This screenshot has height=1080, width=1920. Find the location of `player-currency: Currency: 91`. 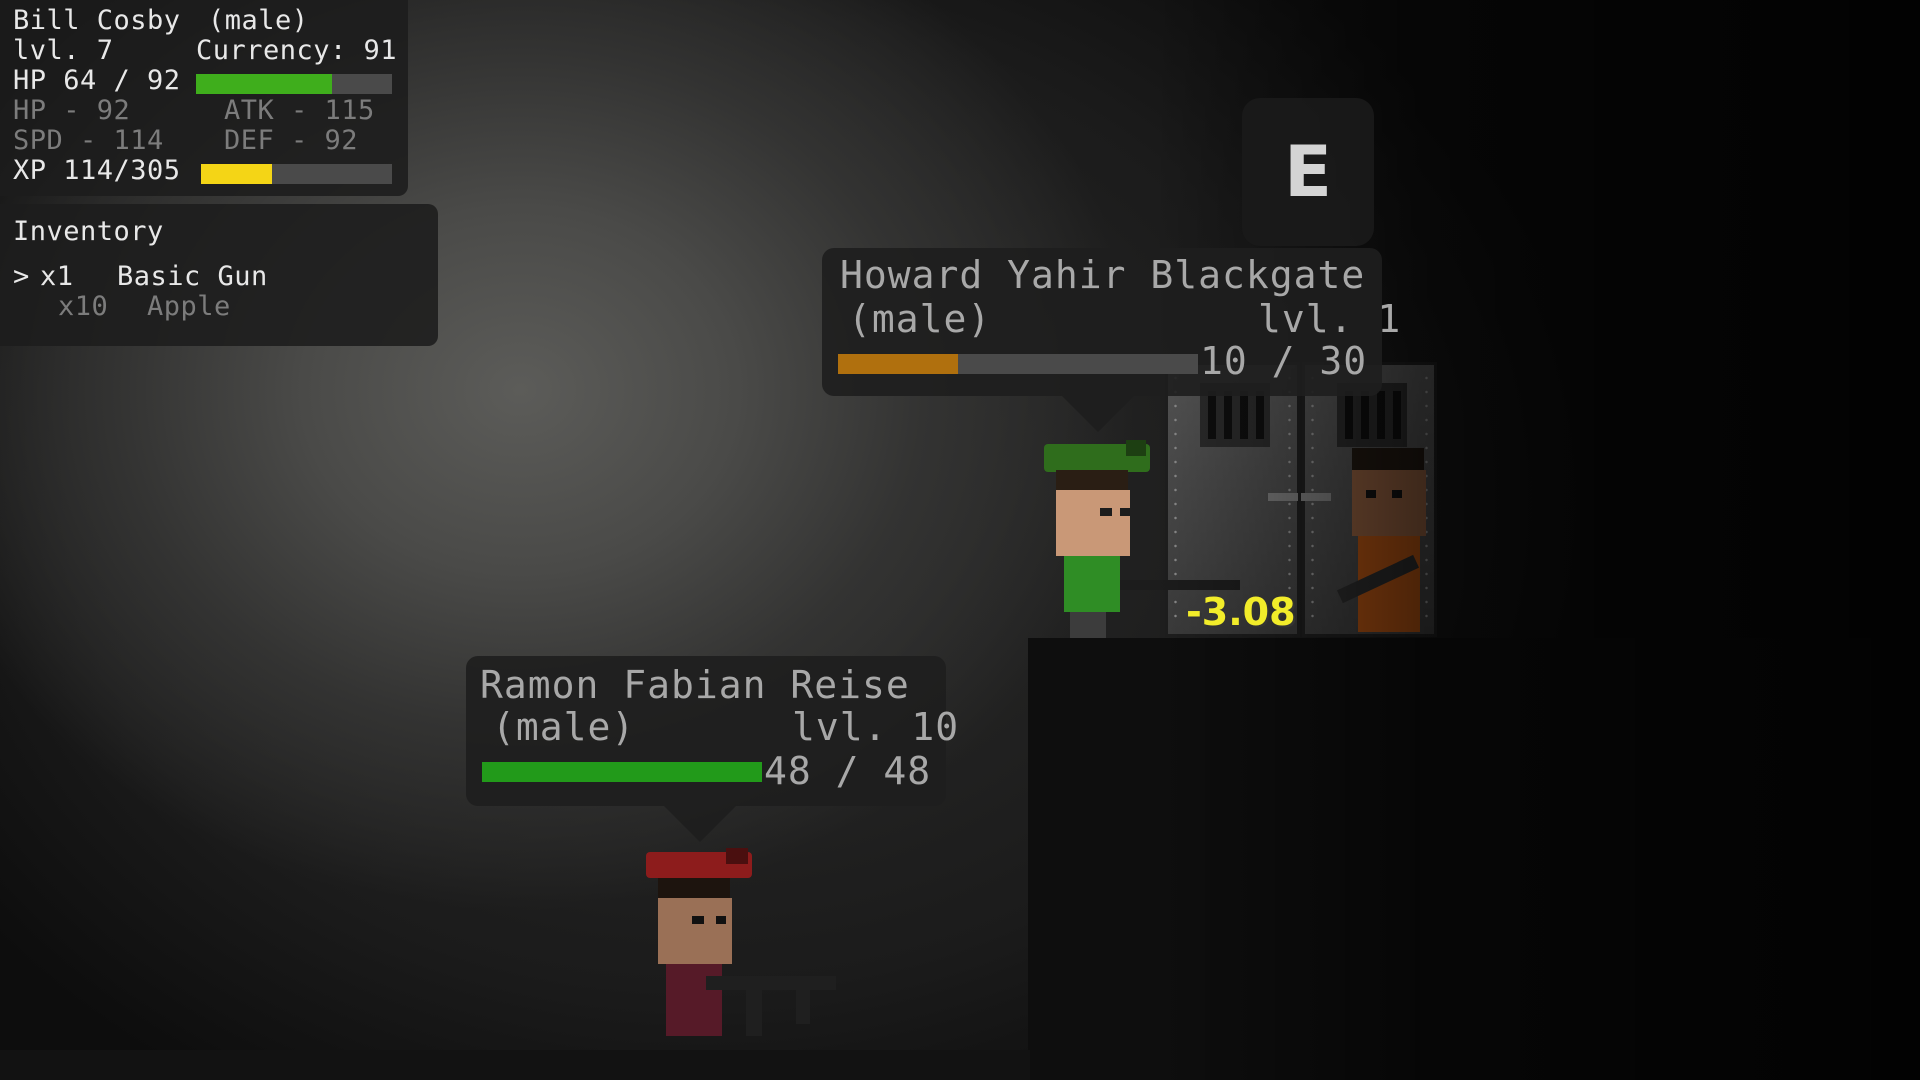

player-currency: Currency: 91 is located at coordinates (297, 50).